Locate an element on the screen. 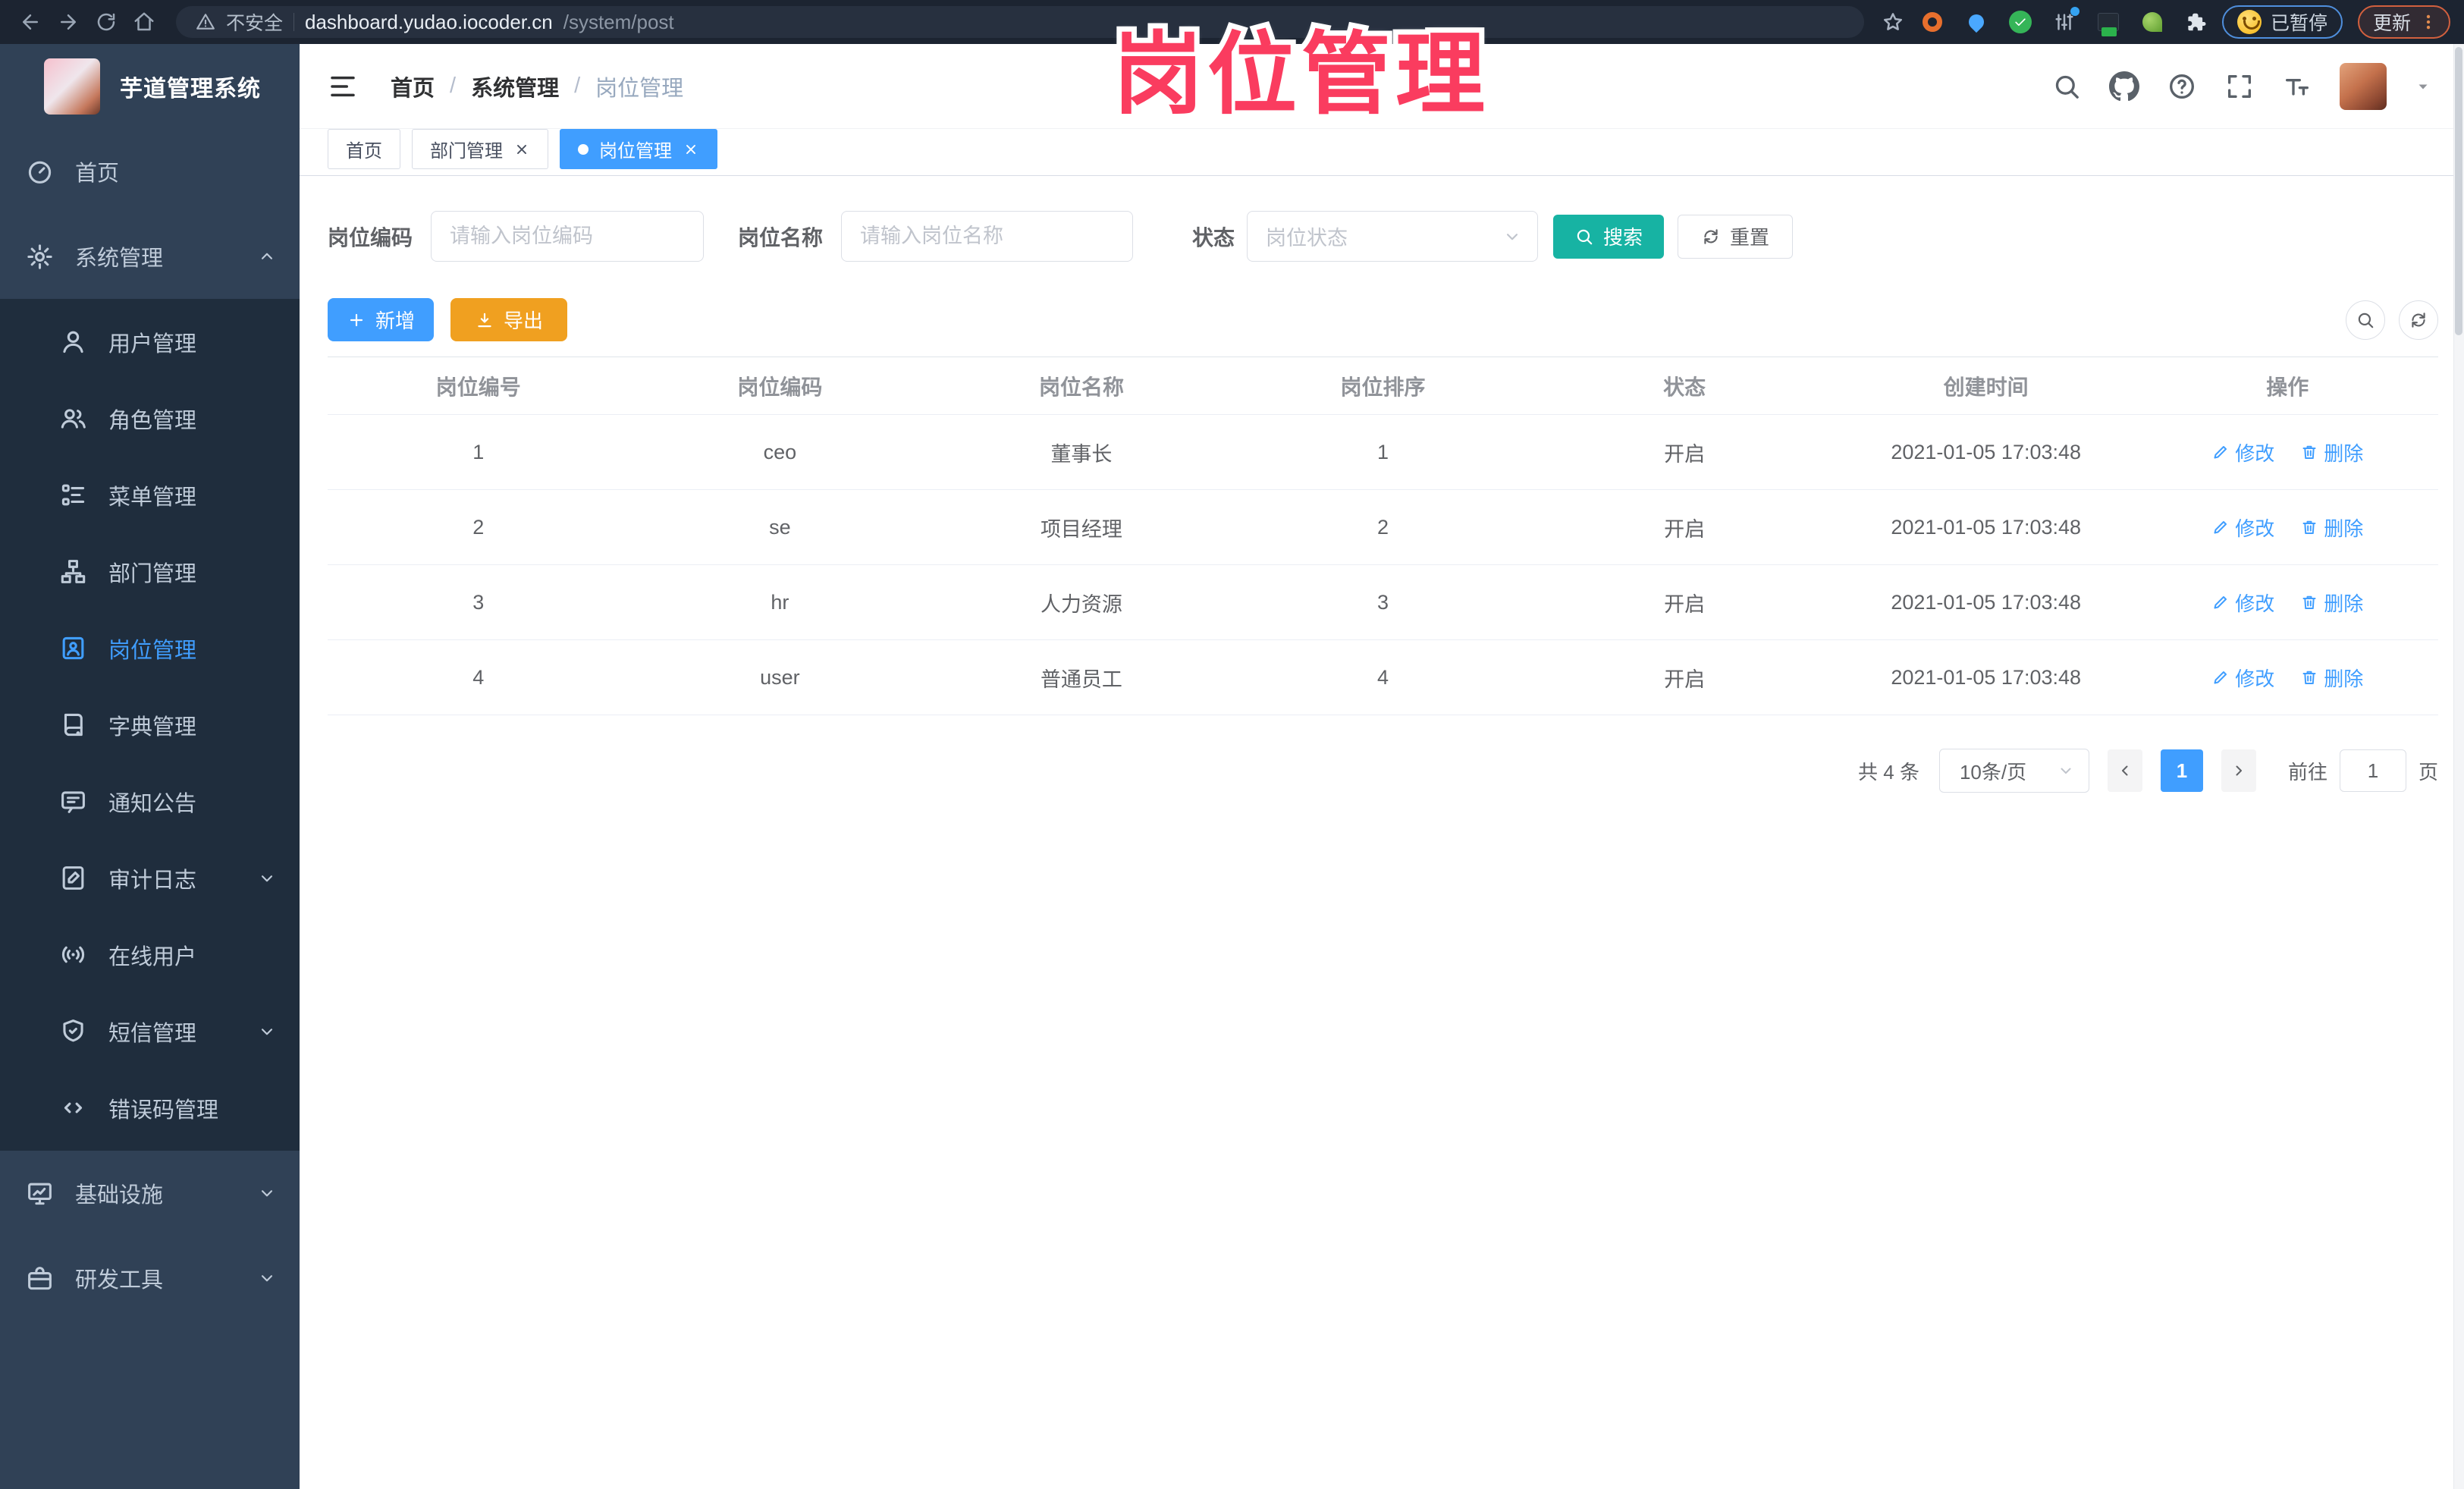  next-page-button is located at coordinates (2238, 770).